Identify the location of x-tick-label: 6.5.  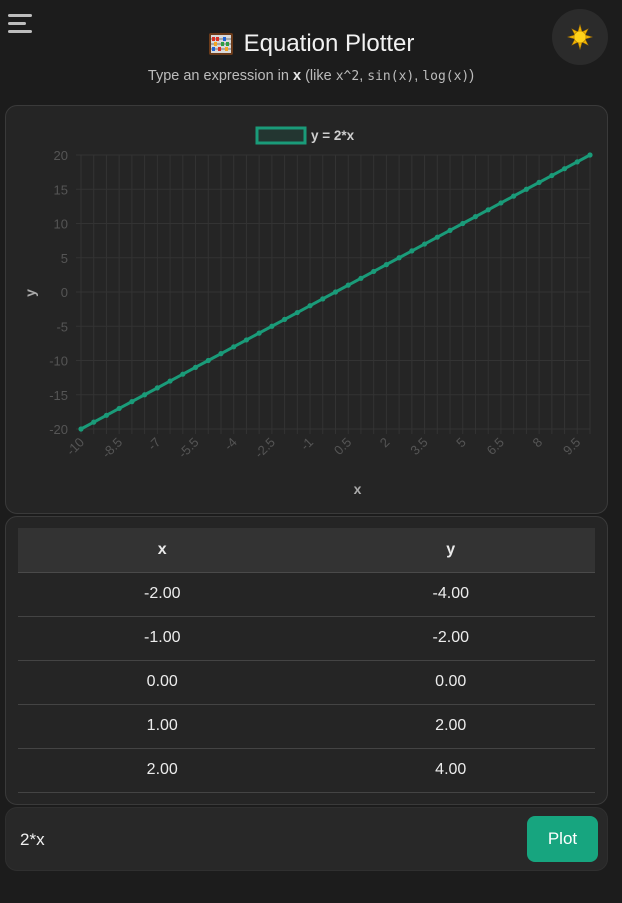
(495, 446).